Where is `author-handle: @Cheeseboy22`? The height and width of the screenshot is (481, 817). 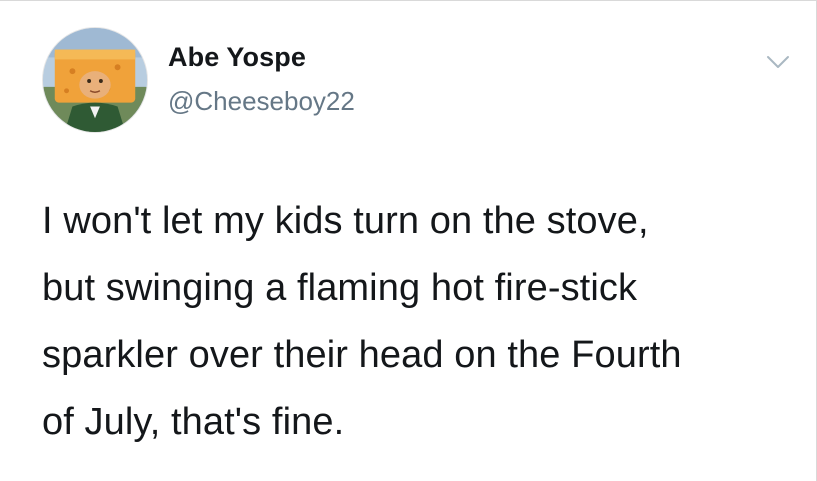 author-handle: @Cheeseboy22 is located at coordinates (261, 101).